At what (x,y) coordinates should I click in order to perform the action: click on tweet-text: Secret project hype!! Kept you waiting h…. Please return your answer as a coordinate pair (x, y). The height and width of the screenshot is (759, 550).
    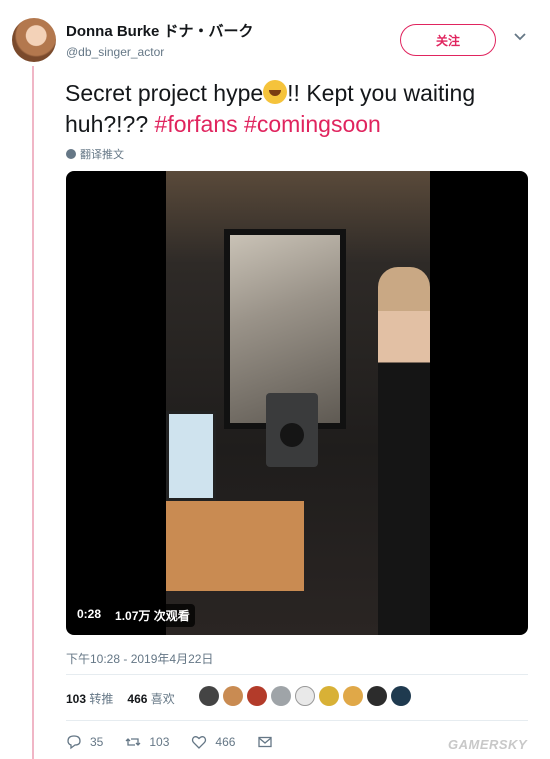
    Looking at the image, I should click on (300, 109).